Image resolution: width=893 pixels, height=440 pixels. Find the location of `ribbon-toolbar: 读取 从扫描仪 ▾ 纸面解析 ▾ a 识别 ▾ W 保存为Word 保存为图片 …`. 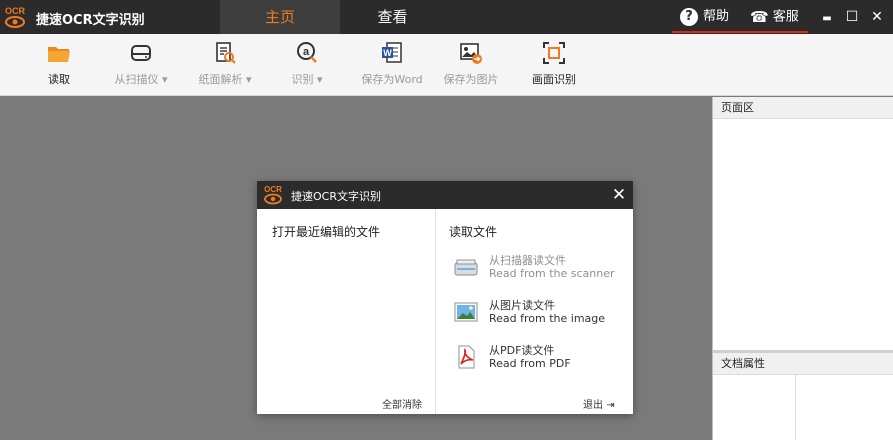

ribbon-toolbar: 读取 从扫描仪 ▾ 纸面解析 ▾ a 识别 ▾ W 保存为Word 保存为图片 … is located at coordinates (446, 65).